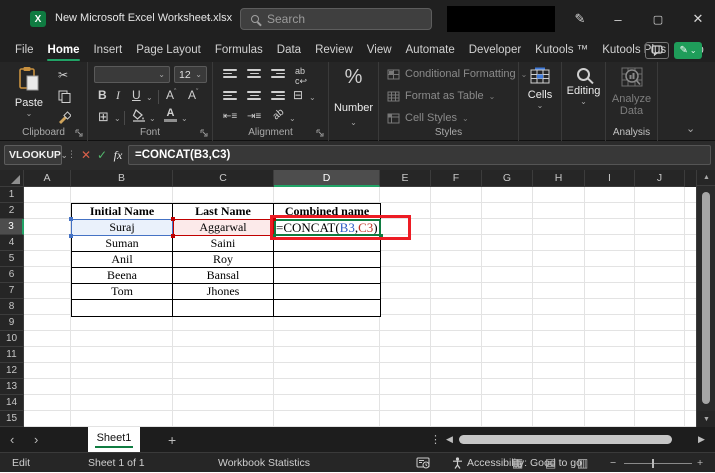 This screenshot has width=715, height=473. Describe the element at coordinates (152, 118) in the screenshot. I see `fill-color-chevron-icon: ⌄` at that location.